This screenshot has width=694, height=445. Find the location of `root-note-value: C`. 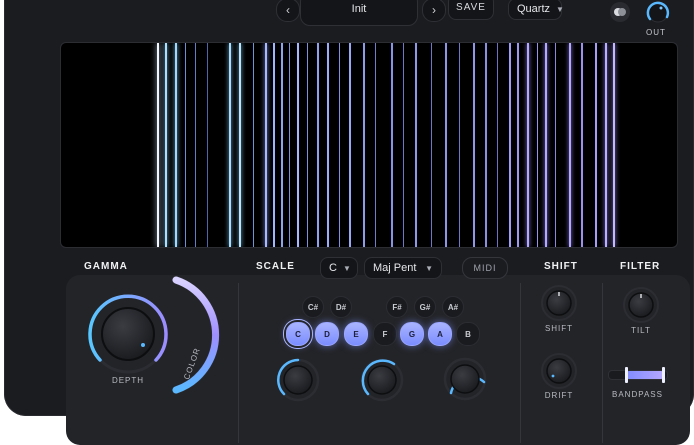

root-note-value: C is located at coordinates (333, 268).